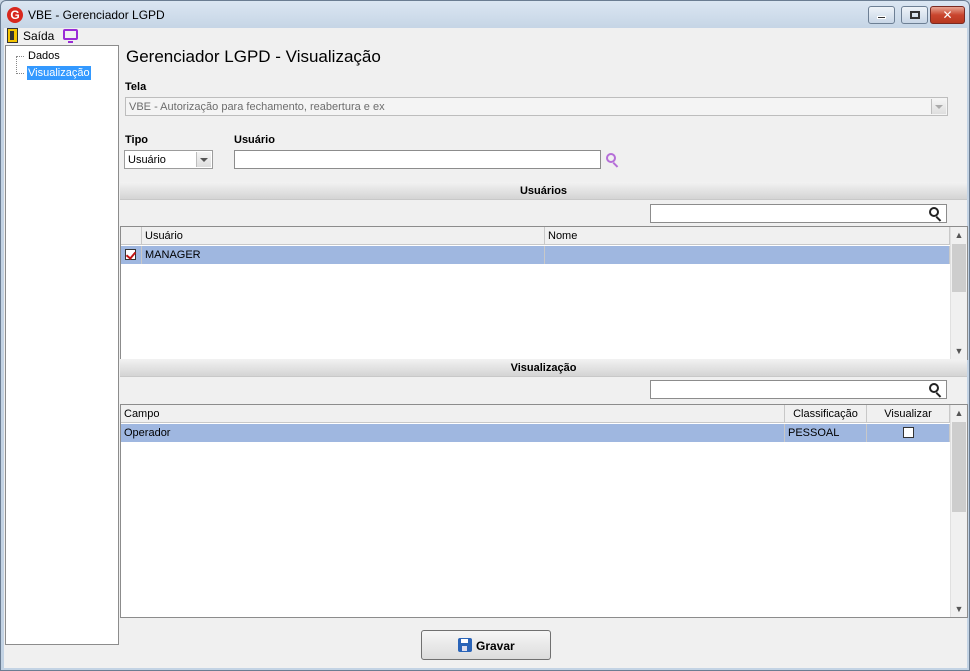  Describe the element at coordinates (131, 236) in the screenshot. I see `select-column-header` at that location.